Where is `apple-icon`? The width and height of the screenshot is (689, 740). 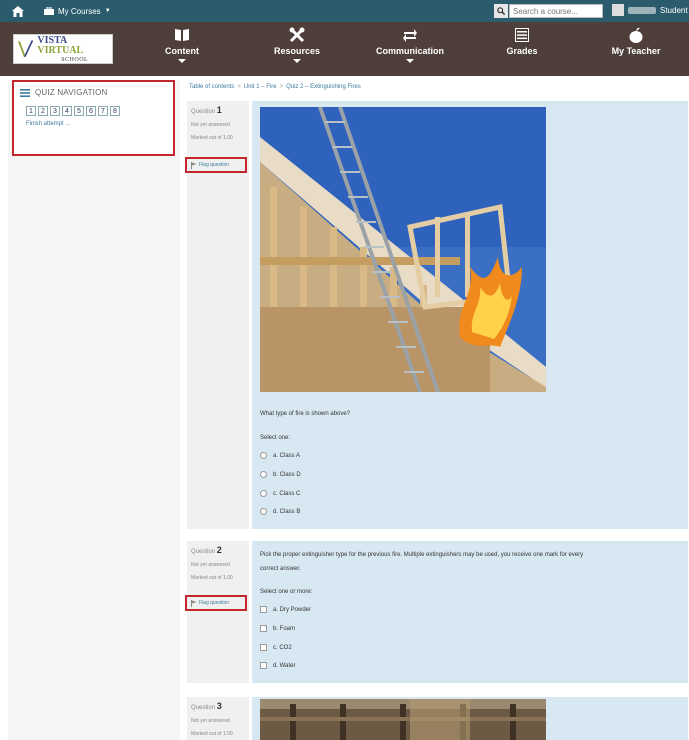 apple-icon is located at coordinates (636, 35).